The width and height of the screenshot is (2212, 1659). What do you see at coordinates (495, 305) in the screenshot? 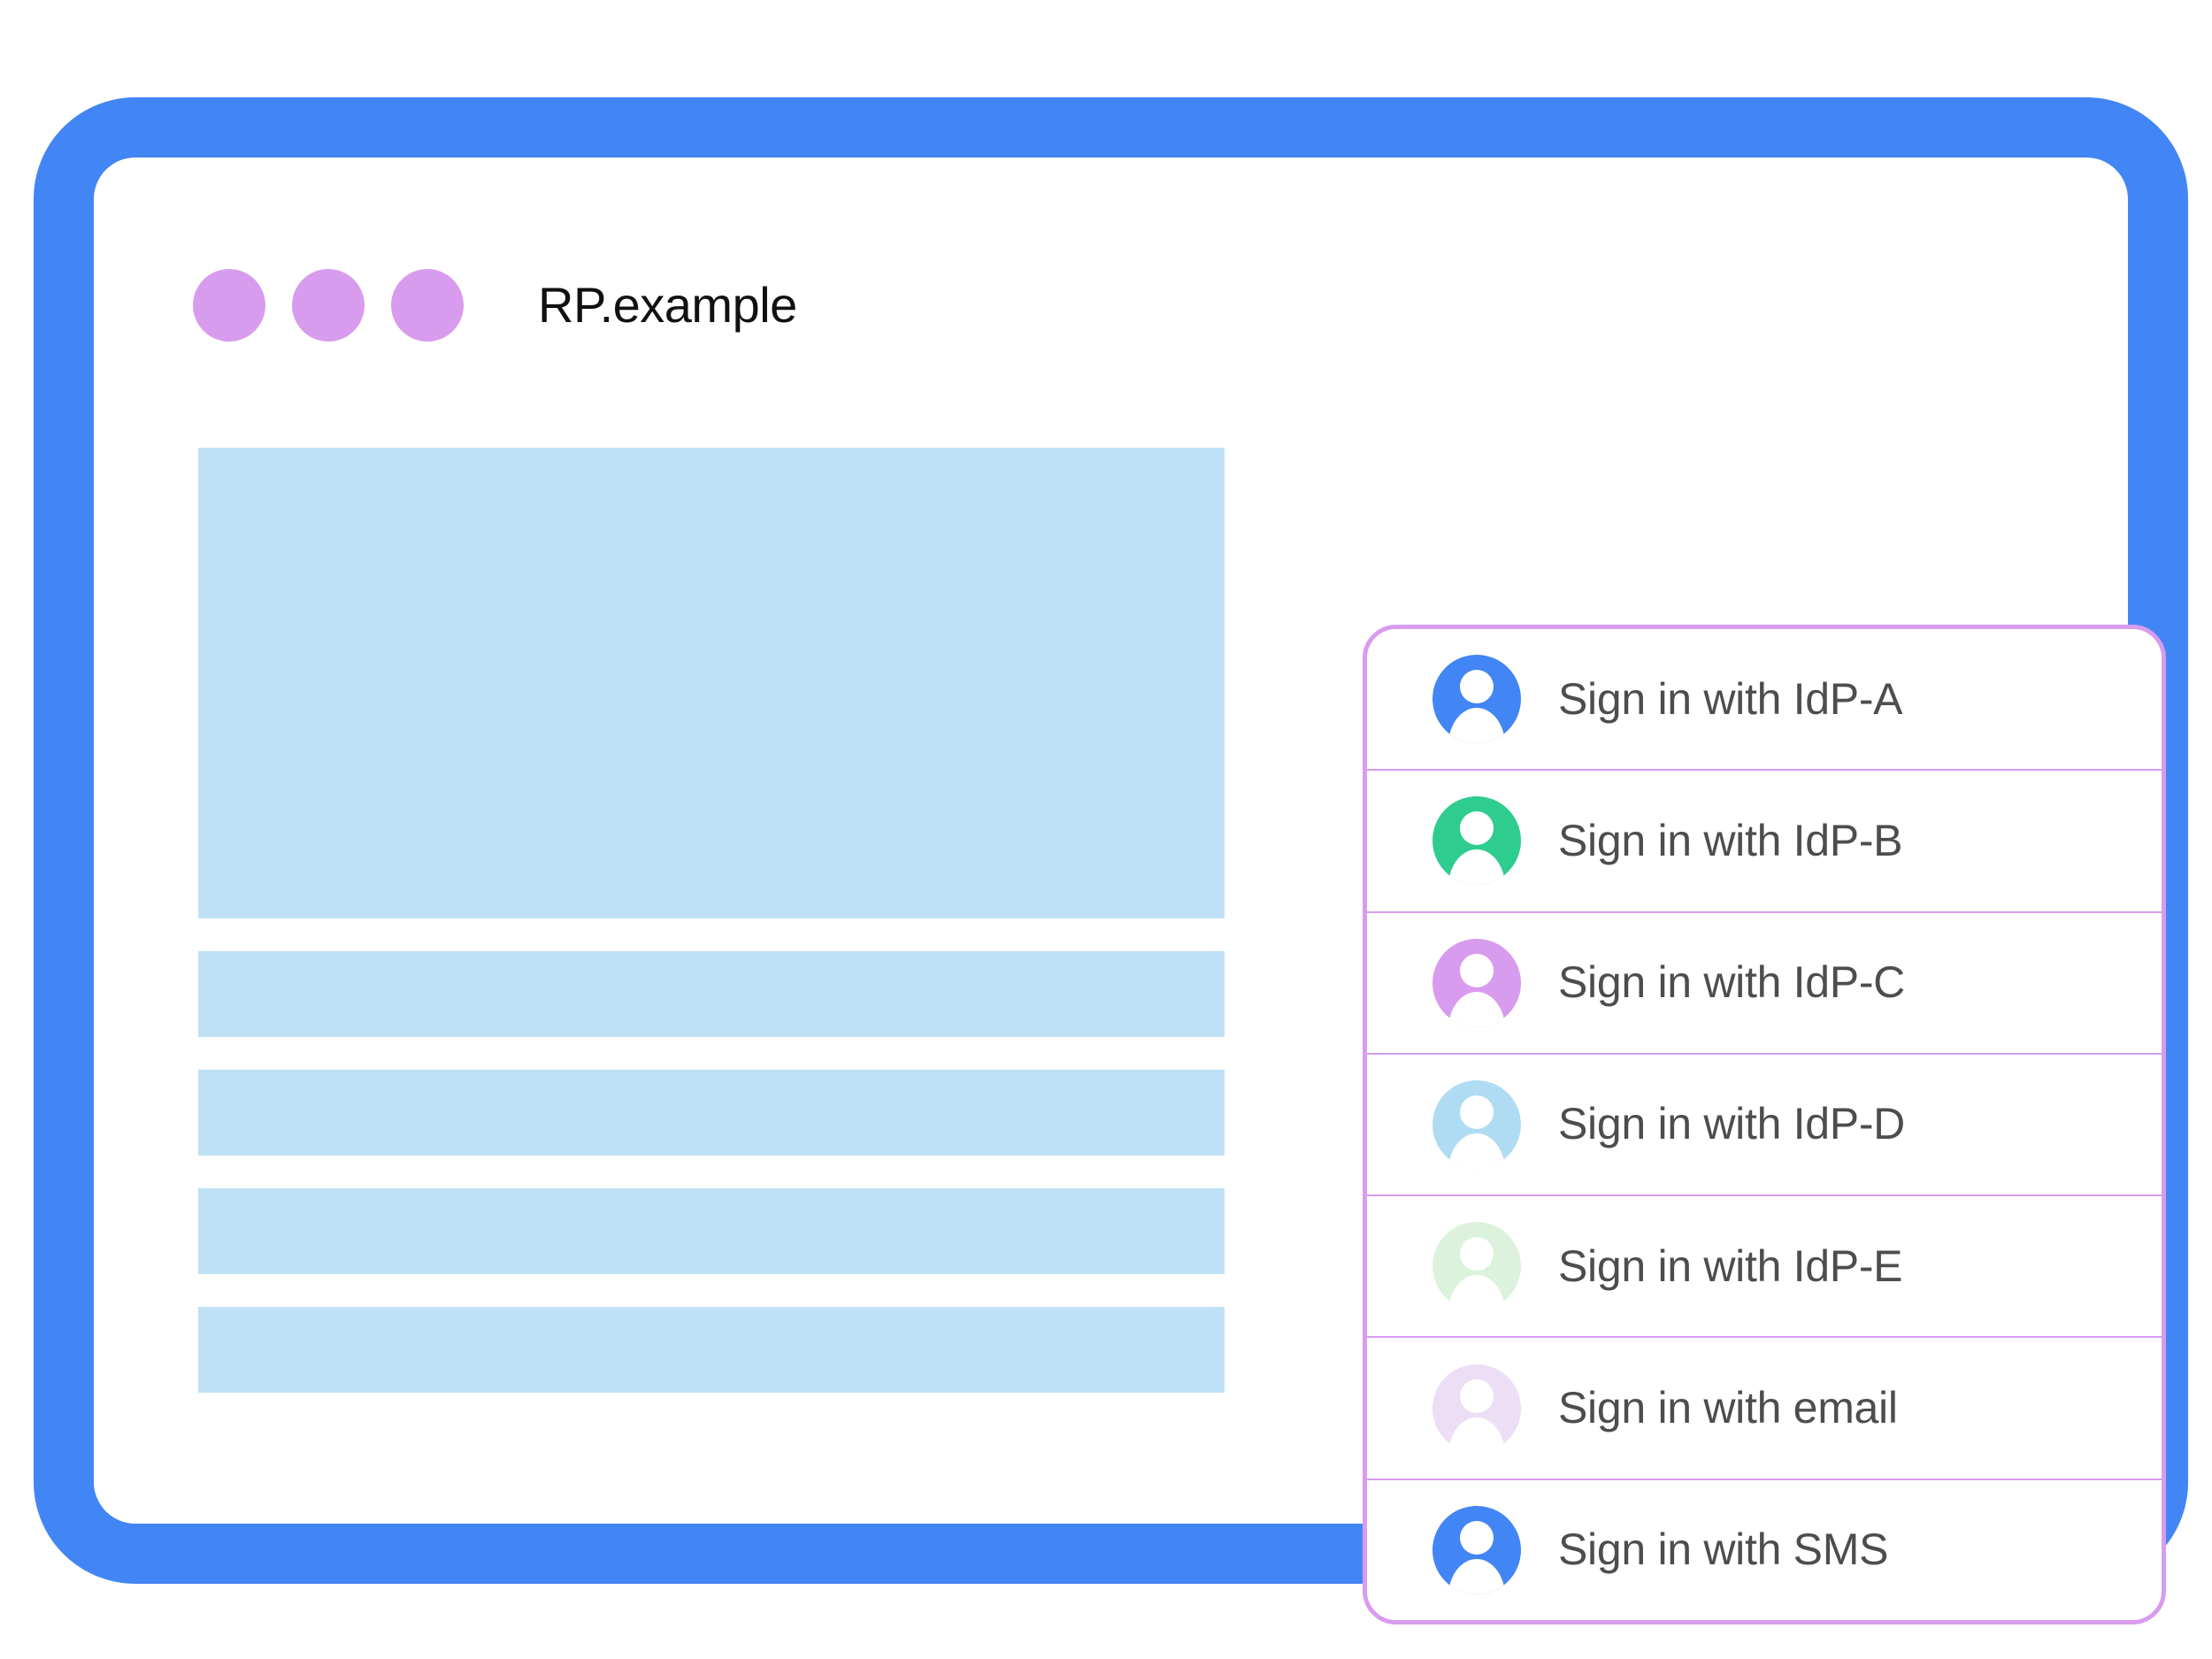
I see `titlebar: RP.example` at bounding box center [495, 305].